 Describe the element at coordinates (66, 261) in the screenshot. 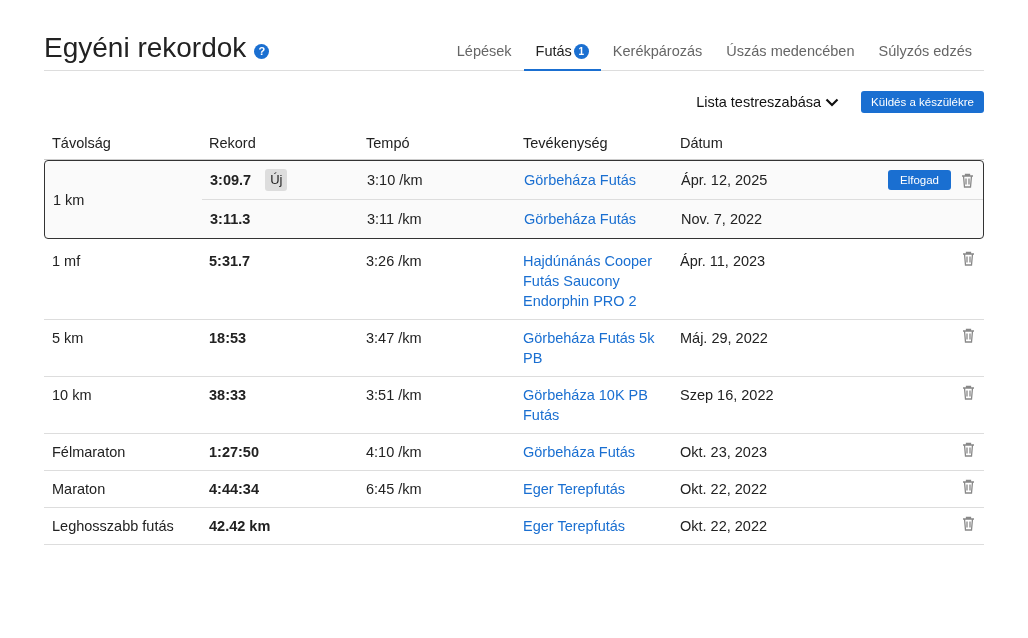

I see `distance-cell-text: 1 mf` at that location.